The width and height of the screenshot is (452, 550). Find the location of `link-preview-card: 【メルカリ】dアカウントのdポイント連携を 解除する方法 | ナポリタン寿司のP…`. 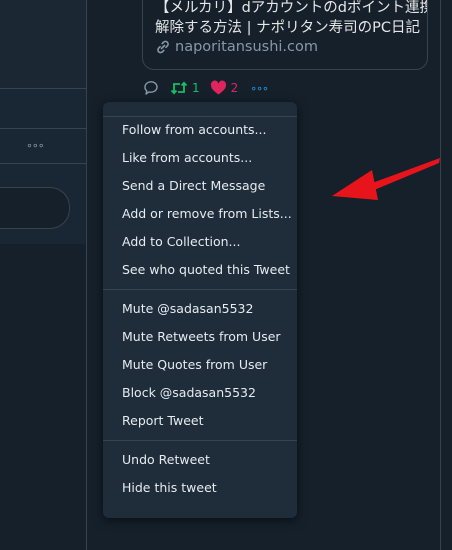

link-preview-card: 【メルカリ】dアカウントのdポイント連携を 解除する方法 | ナポリタン寿司のP… is located at coordinates (285, 35).